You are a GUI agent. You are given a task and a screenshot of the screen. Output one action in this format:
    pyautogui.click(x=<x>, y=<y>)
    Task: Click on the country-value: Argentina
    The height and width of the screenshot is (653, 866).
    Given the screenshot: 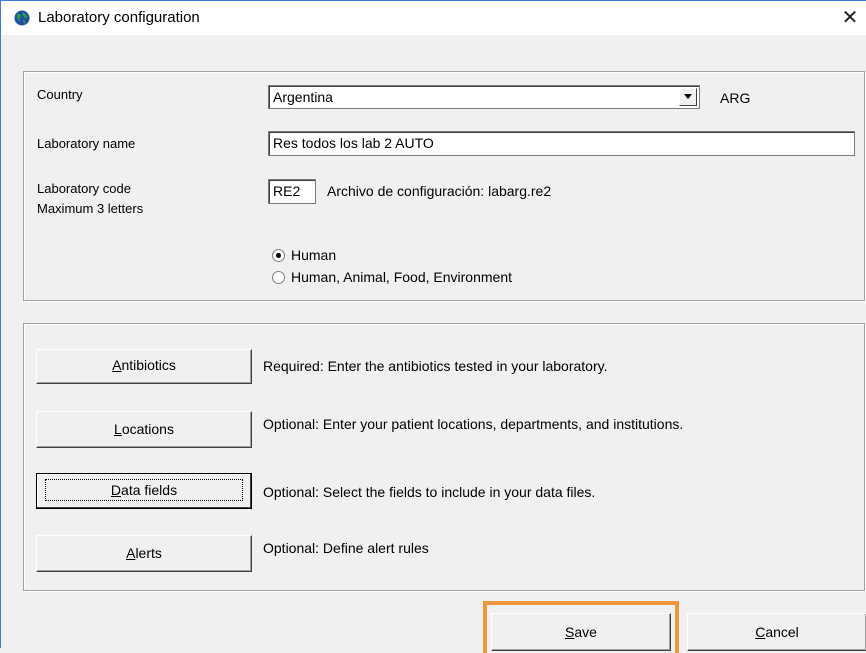 What is the action you would take?
    pyautogui.click(x=303, y=97)
    